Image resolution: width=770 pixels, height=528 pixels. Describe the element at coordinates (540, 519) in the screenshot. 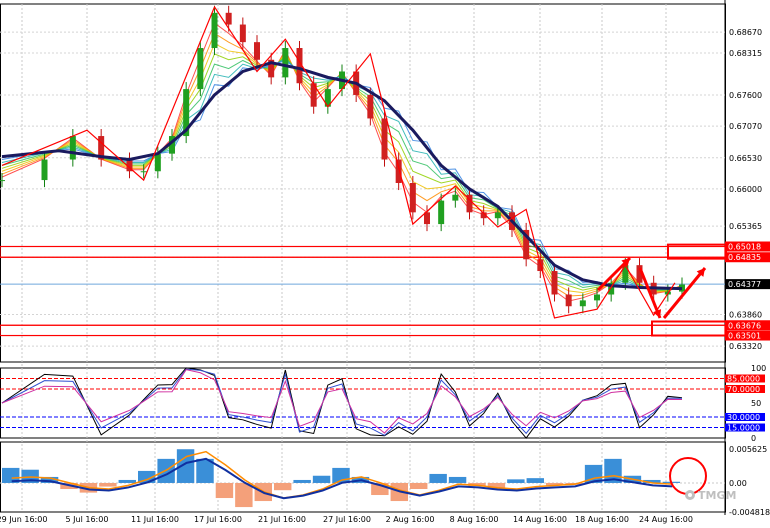

I see `x-tick-label: 14 Aug 16:00` at that location.